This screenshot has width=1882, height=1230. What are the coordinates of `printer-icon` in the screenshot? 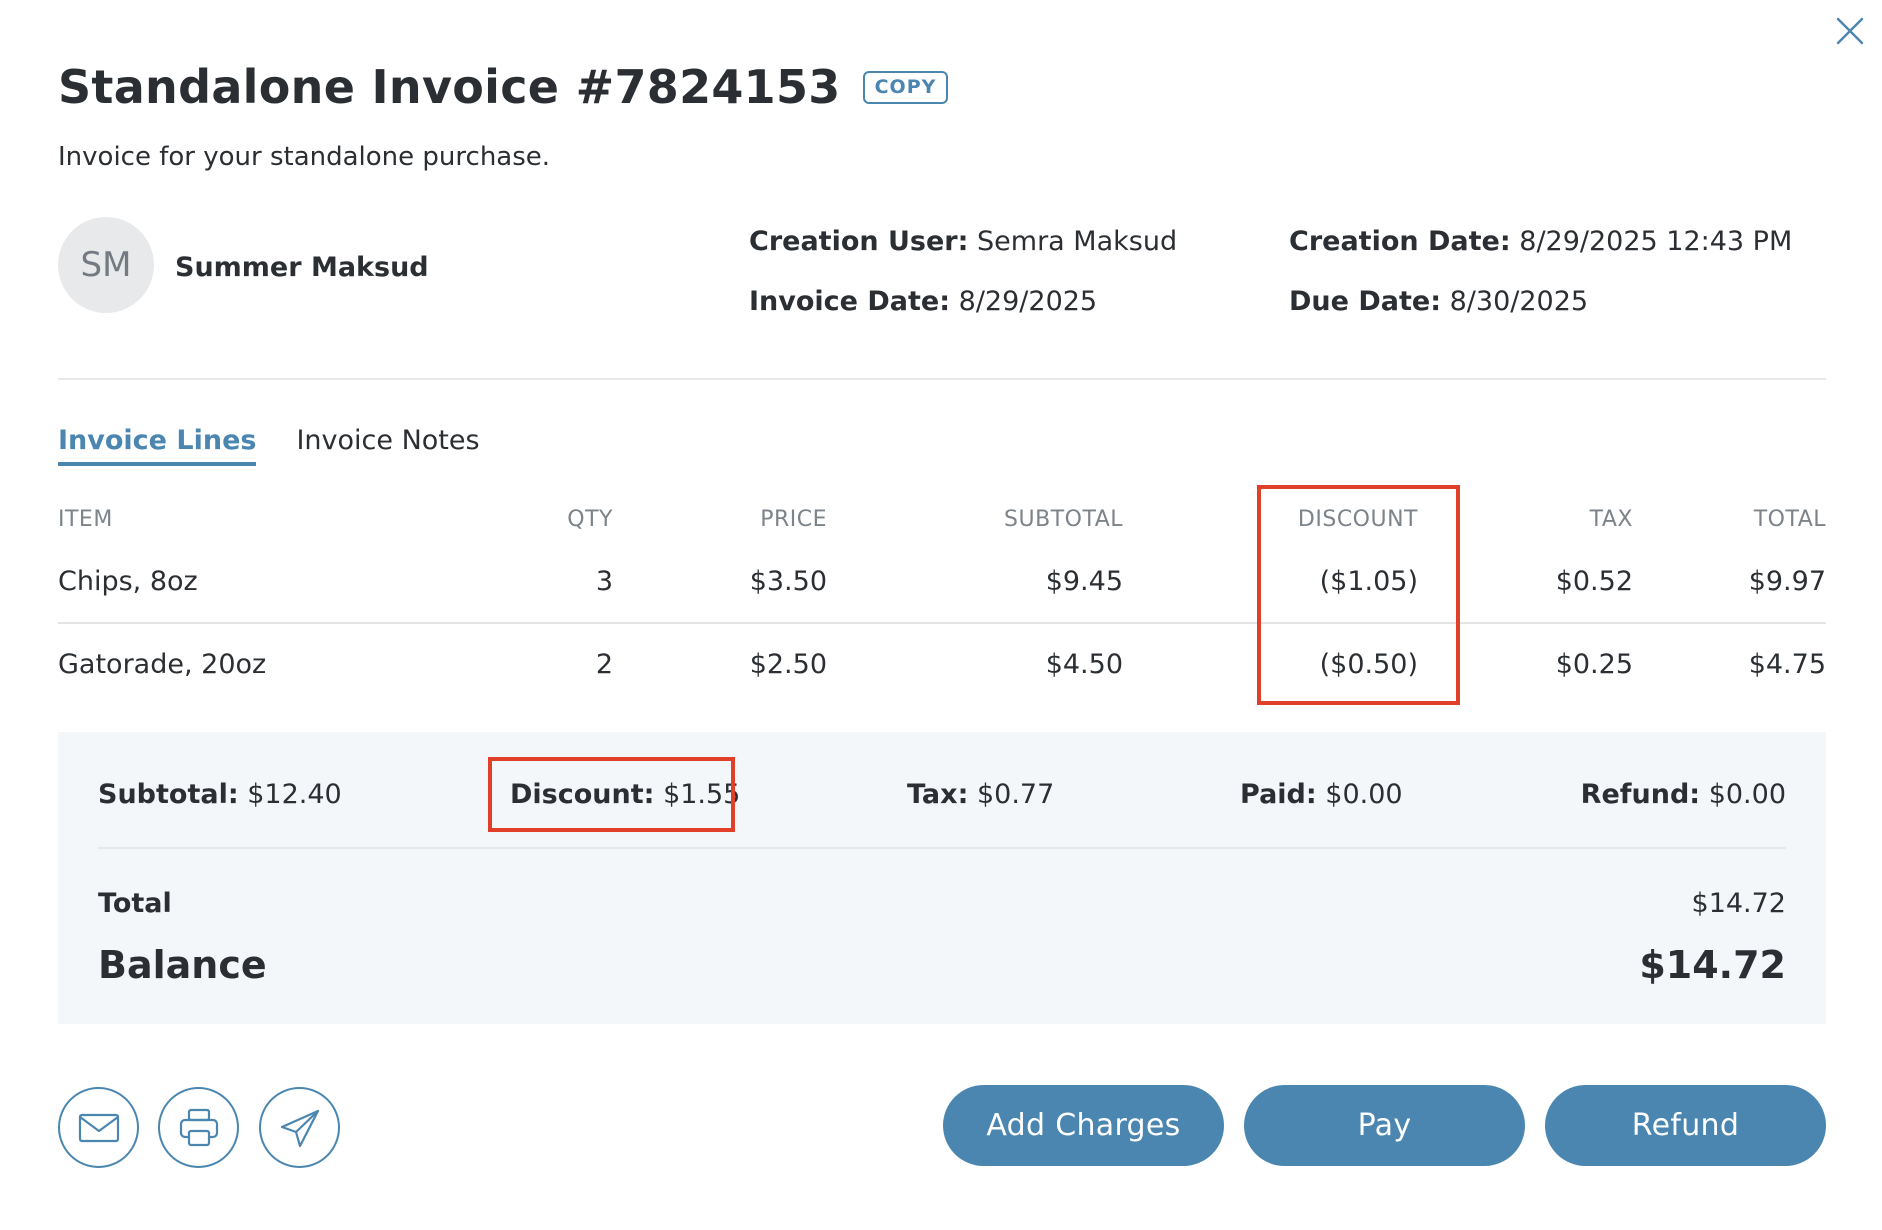 It's located at (198, 1127).